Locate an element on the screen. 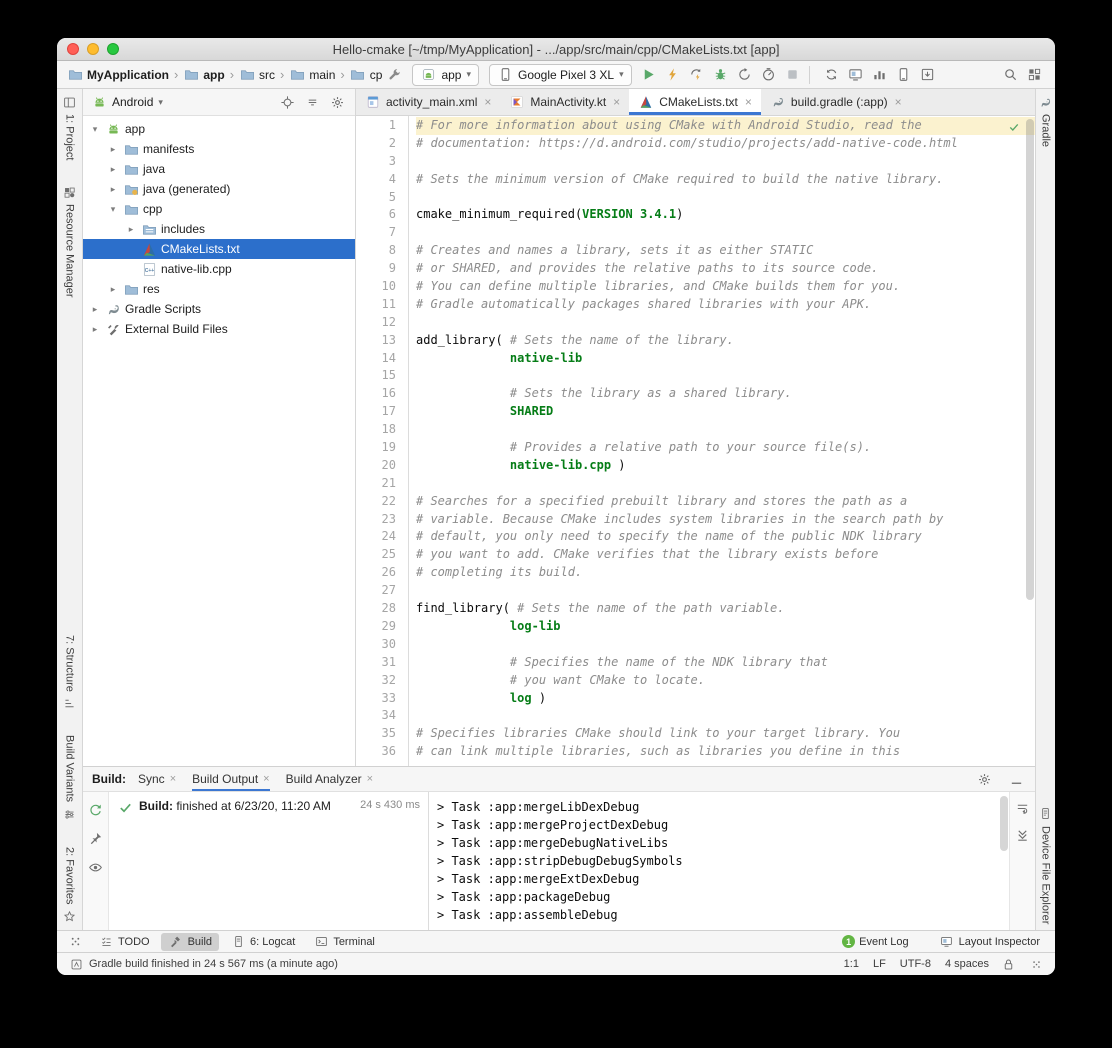 The width and height of the screenshot is (1112, 1048). code-line: log-lib is located at coordinates (725, 627).